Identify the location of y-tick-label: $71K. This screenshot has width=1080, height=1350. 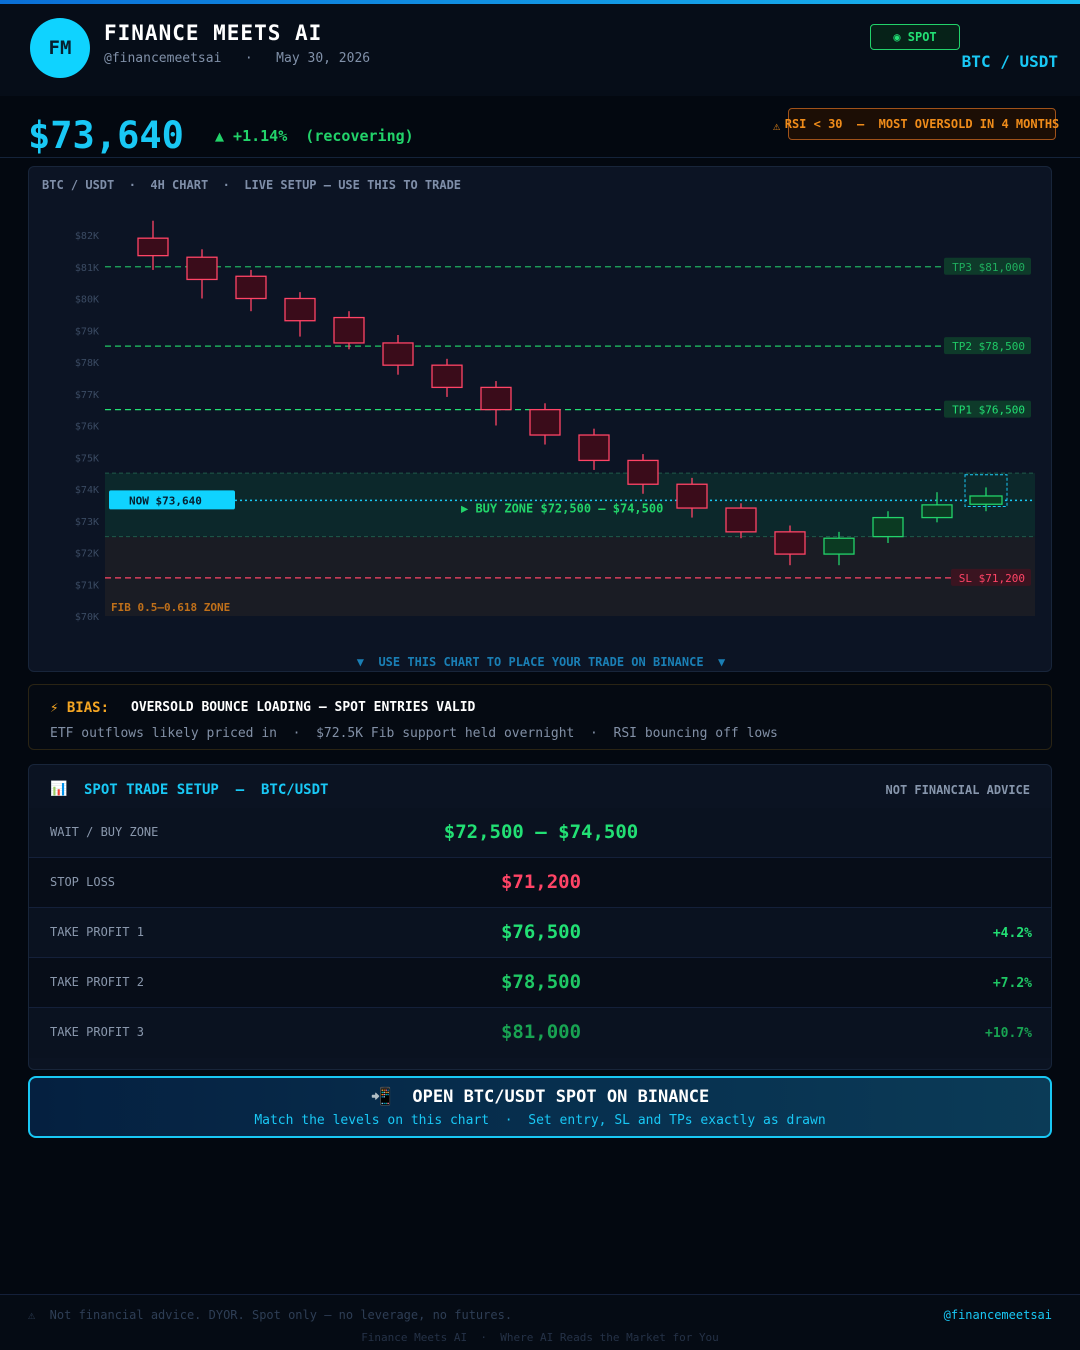
(87, 585).